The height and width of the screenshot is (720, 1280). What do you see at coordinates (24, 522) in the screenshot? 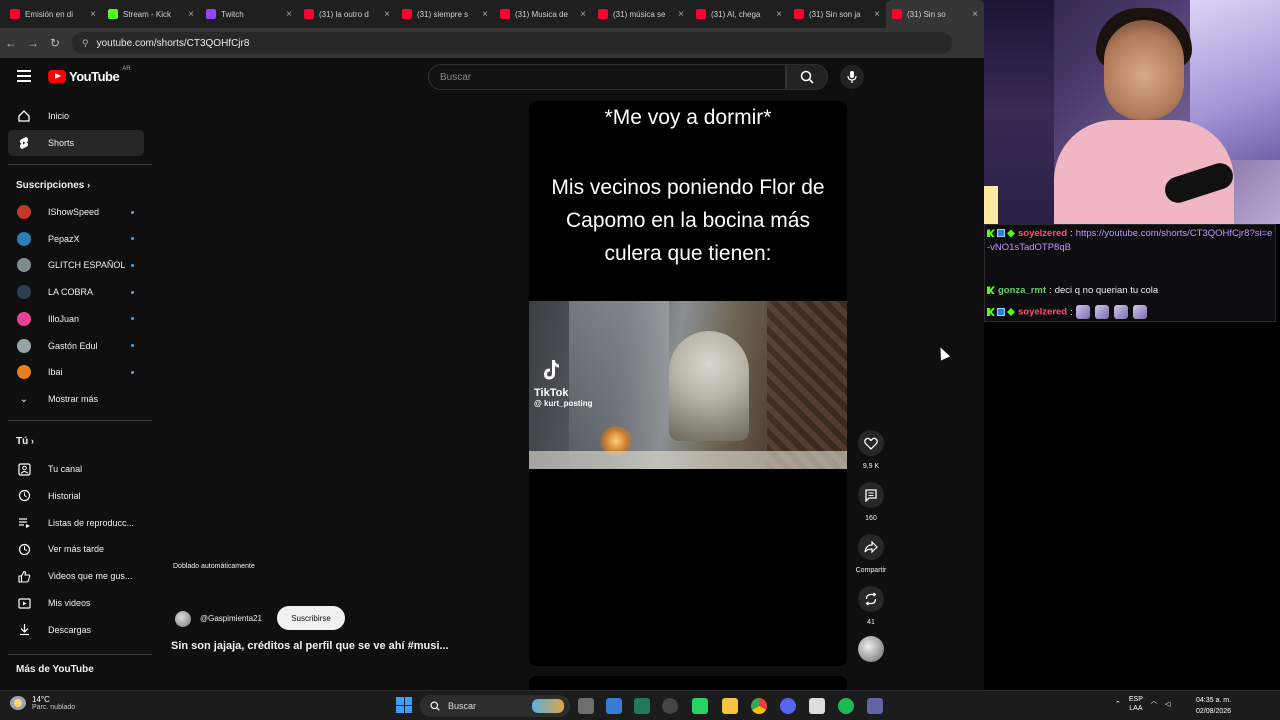
I see `playlist-icon` at bounding box center [24, 522].